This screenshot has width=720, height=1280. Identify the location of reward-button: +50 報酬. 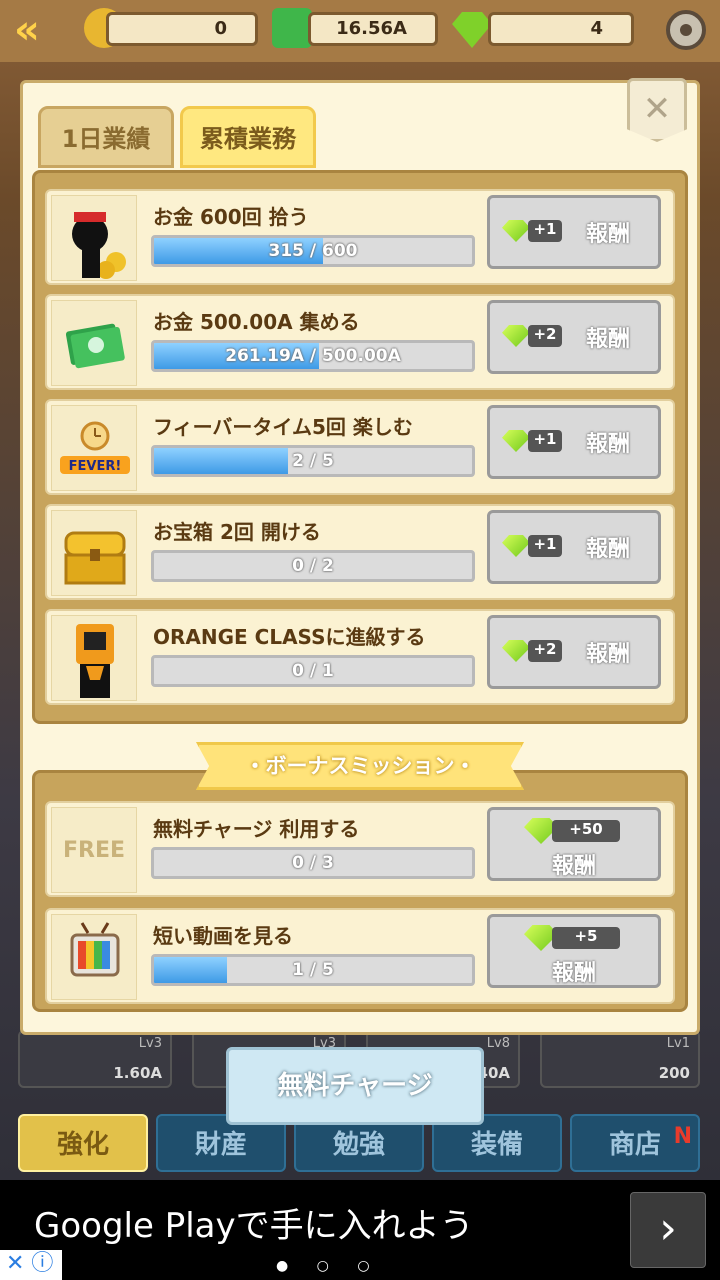
(574, 844).